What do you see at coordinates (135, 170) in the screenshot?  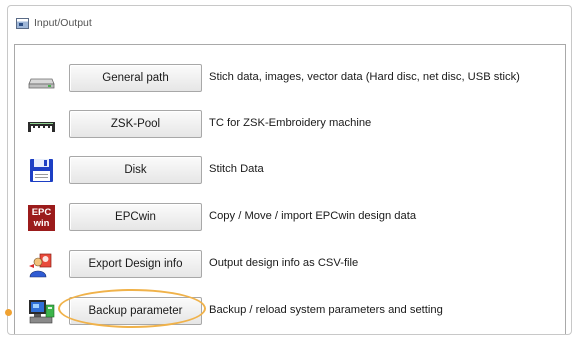 I see `disk-button: Disk` at bounding box center [135, 170].